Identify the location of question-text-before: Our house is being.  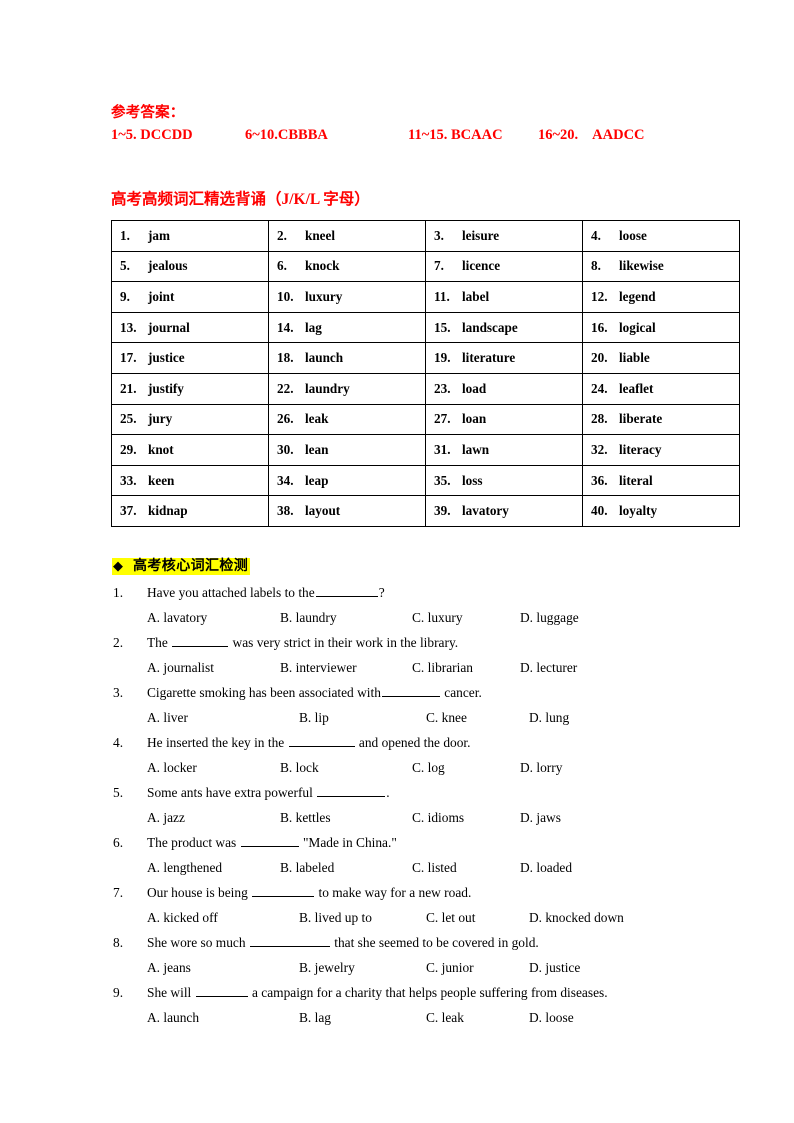
(199, 892).